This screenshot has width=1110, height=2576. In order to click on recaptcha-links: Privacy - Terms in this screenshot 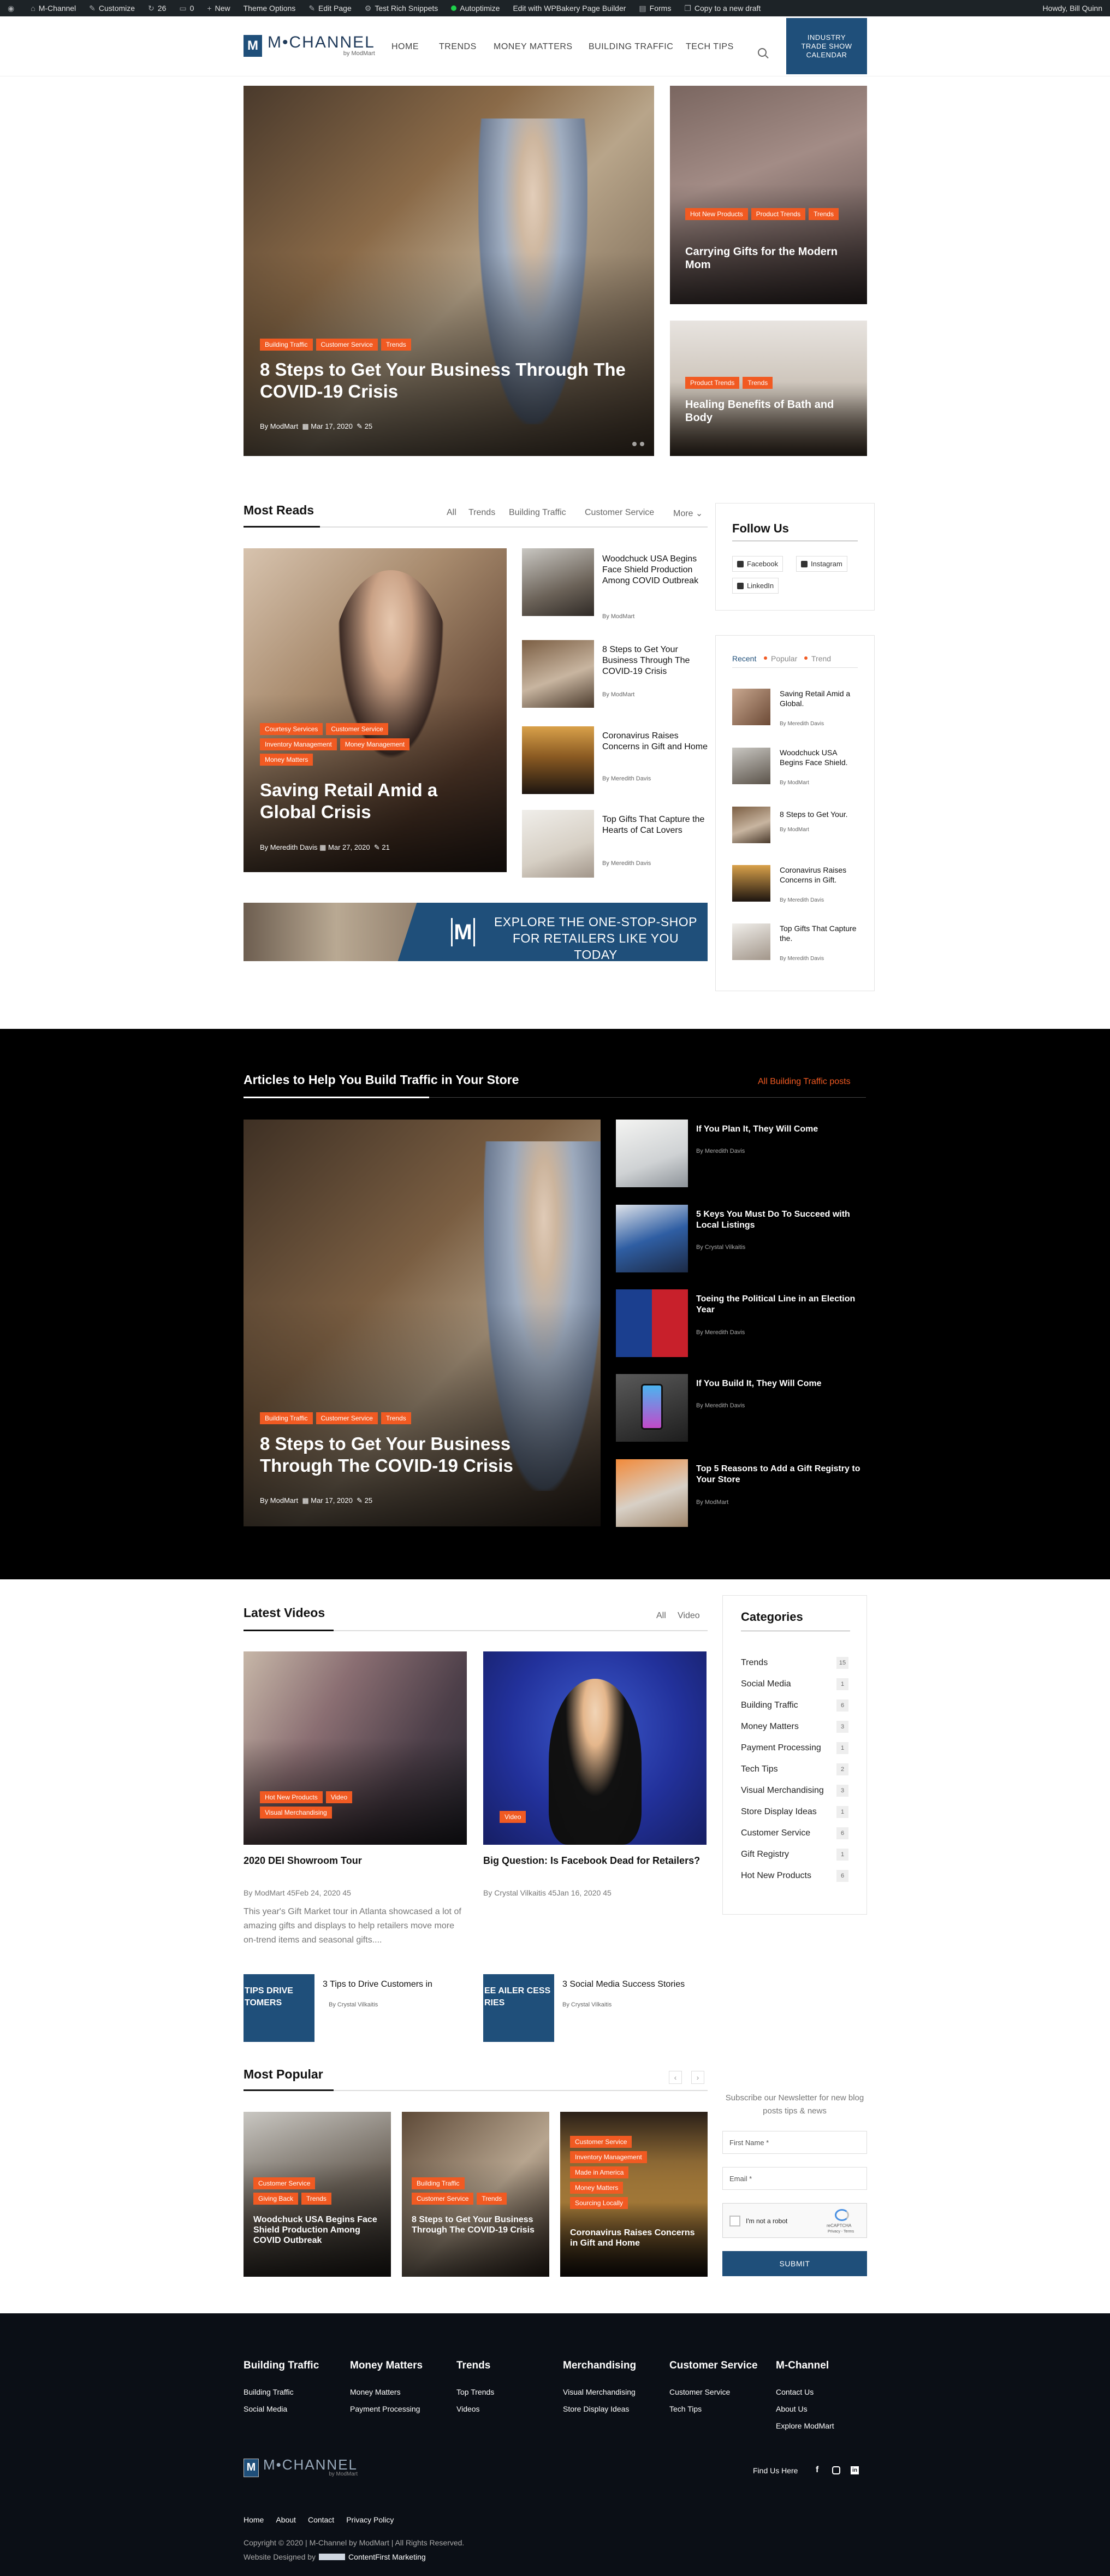, I will do `click(841, 2232)`.